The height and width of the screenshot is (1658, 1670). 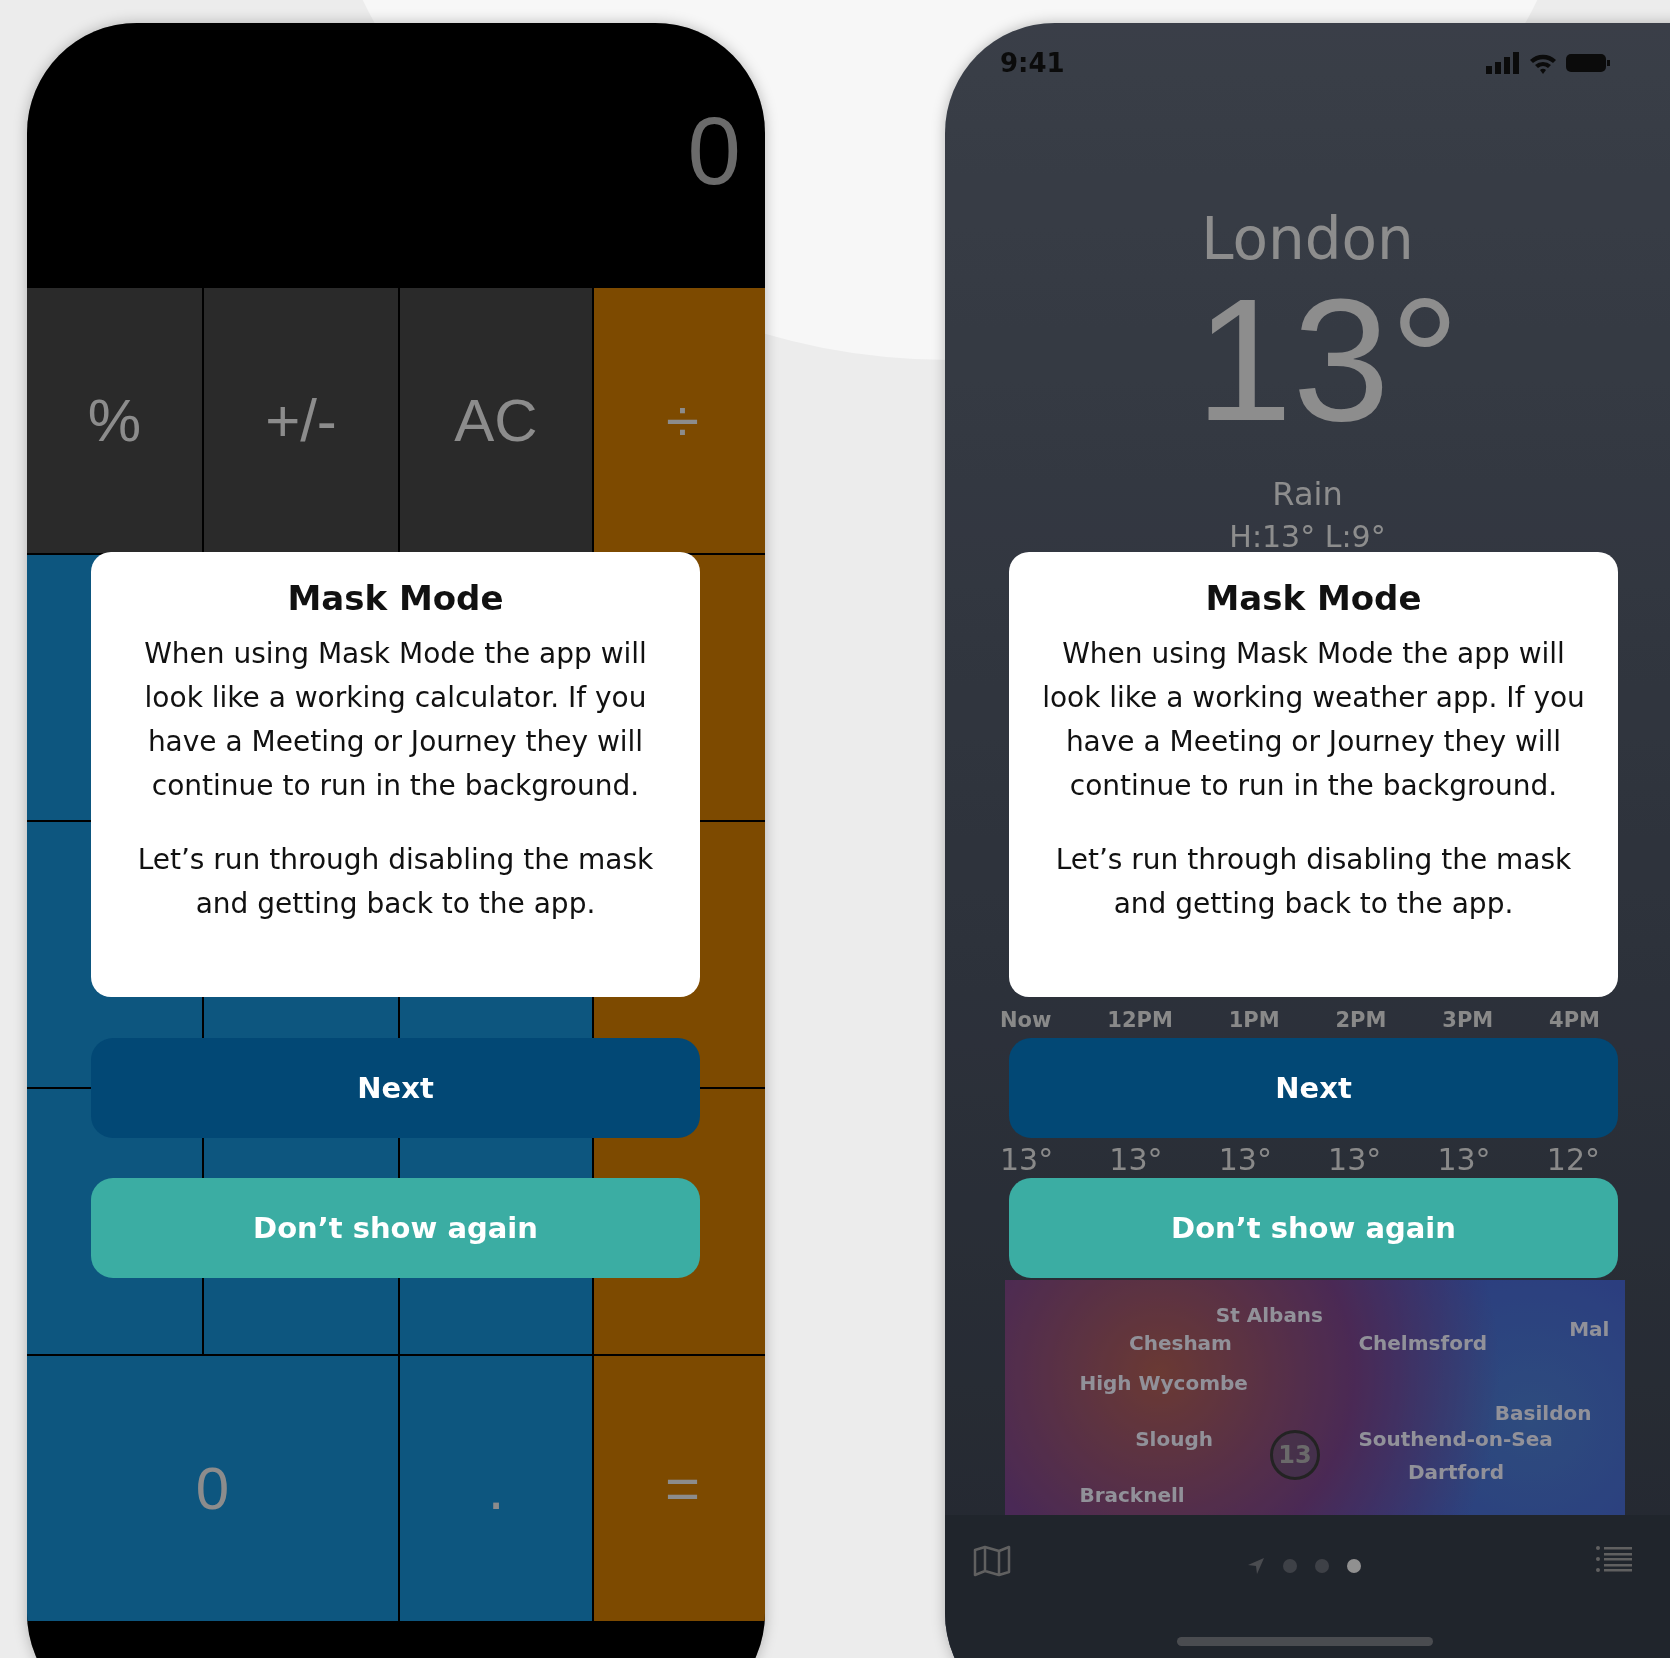 What do you see at coordinates (1307, 536) in the screenshot?
I see `high-low-temperature: H:13° L:9°` at bounding box center [1307, 536].